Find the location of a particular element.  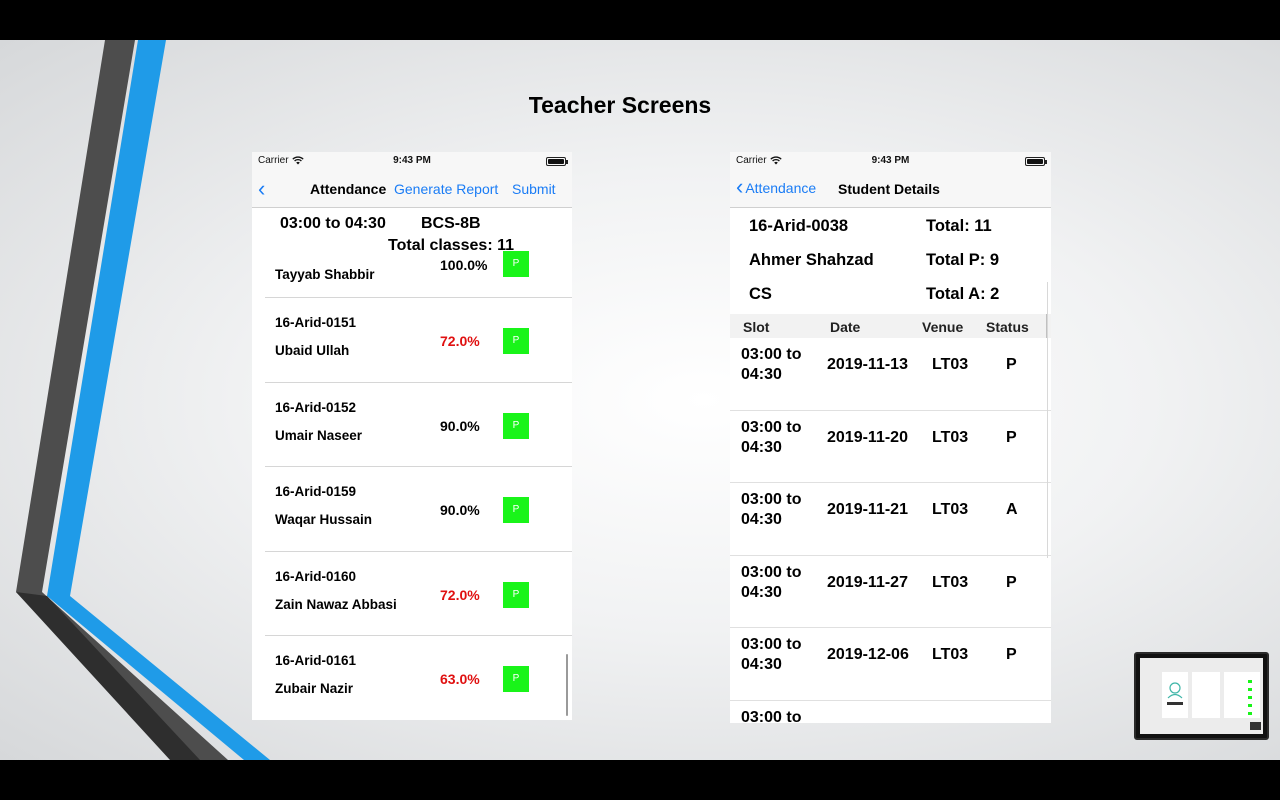

class-section: BCS-8B is located at coordinates (451, 223).